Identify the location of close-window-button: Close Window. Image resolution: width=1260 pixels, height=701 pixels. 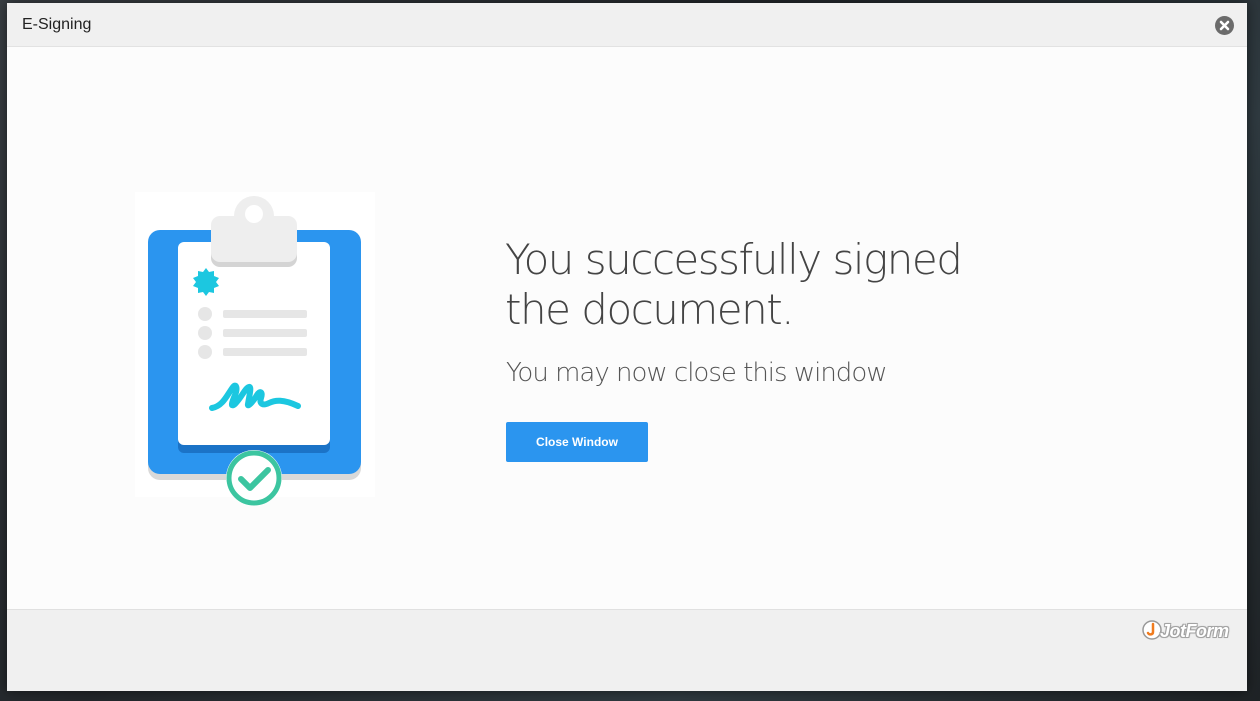
(577, 442).